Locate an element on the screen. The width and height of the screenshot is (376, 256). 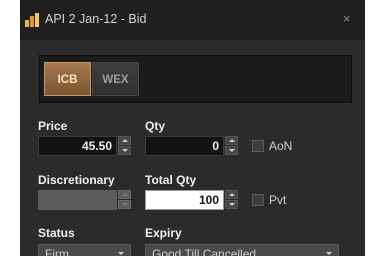
pvt-checkbox is located at coordinates (258, 200).